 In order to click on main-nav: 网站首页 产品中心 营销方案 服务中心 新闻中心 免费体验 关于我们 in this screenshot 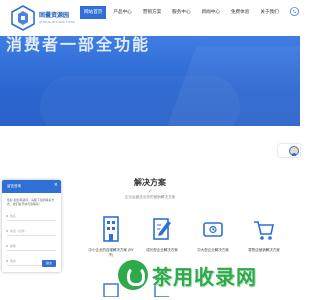, I will do `click(183, 12)`.